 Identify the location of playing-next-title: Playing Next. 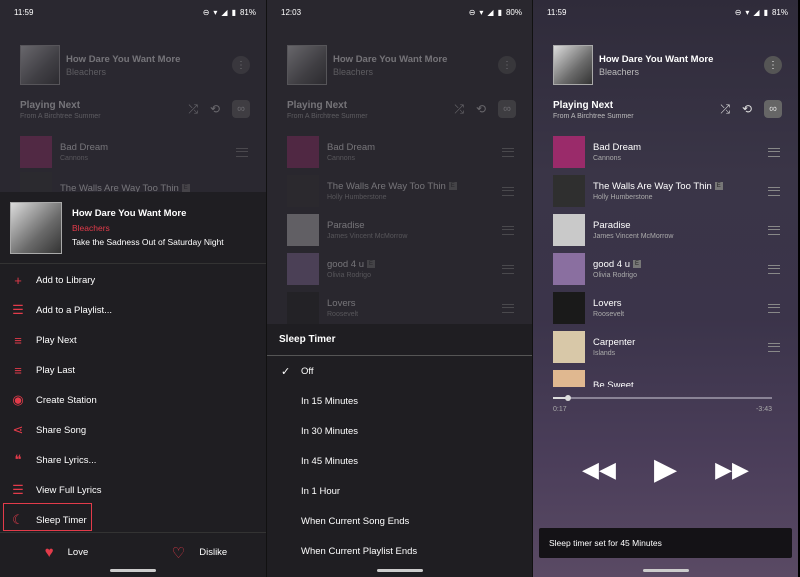
(50, 105).